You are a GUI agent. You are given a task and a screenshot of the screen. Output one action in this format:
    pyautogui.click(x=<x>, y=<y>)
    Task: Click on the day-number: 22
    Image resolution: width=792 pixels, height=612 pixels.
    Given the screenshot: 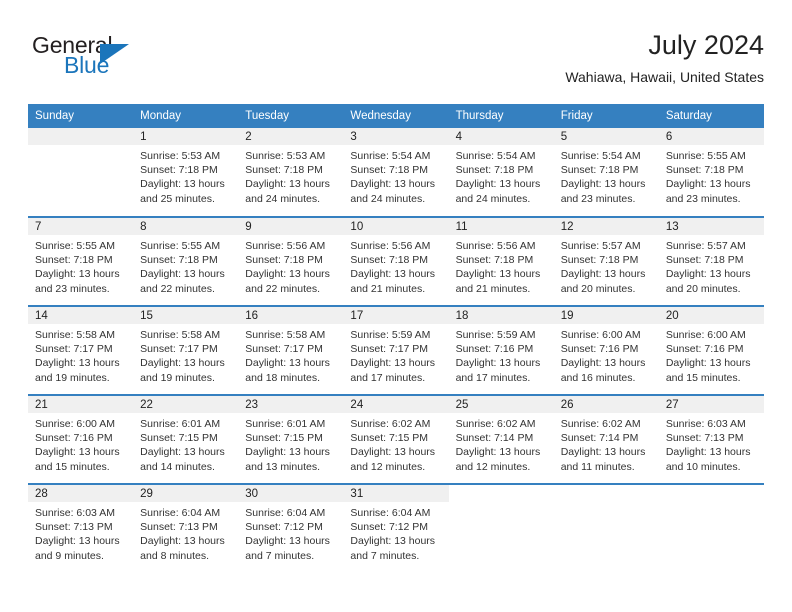 What is the action you would take?
    pyautogui.click(x=186, y=404)
    